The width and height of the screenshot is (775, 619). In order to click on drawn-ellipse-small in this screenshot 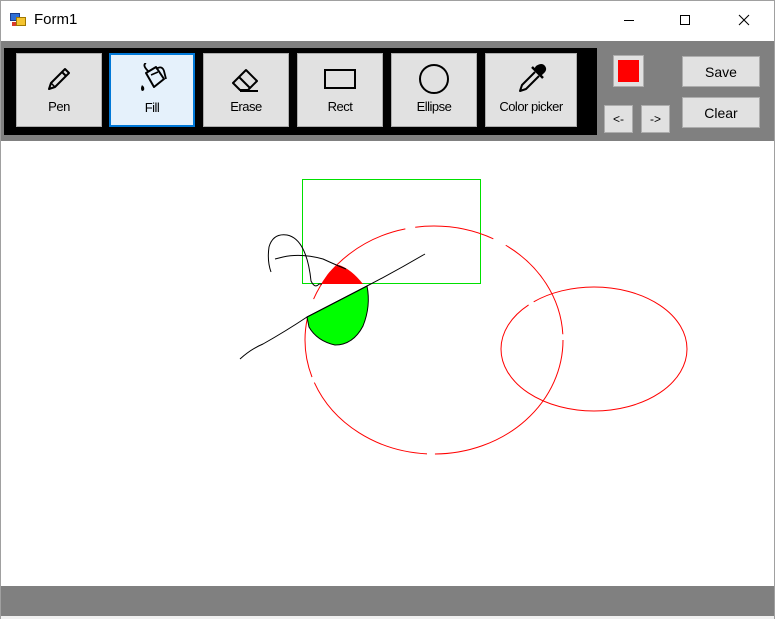, I will do `click(594, 349)`.